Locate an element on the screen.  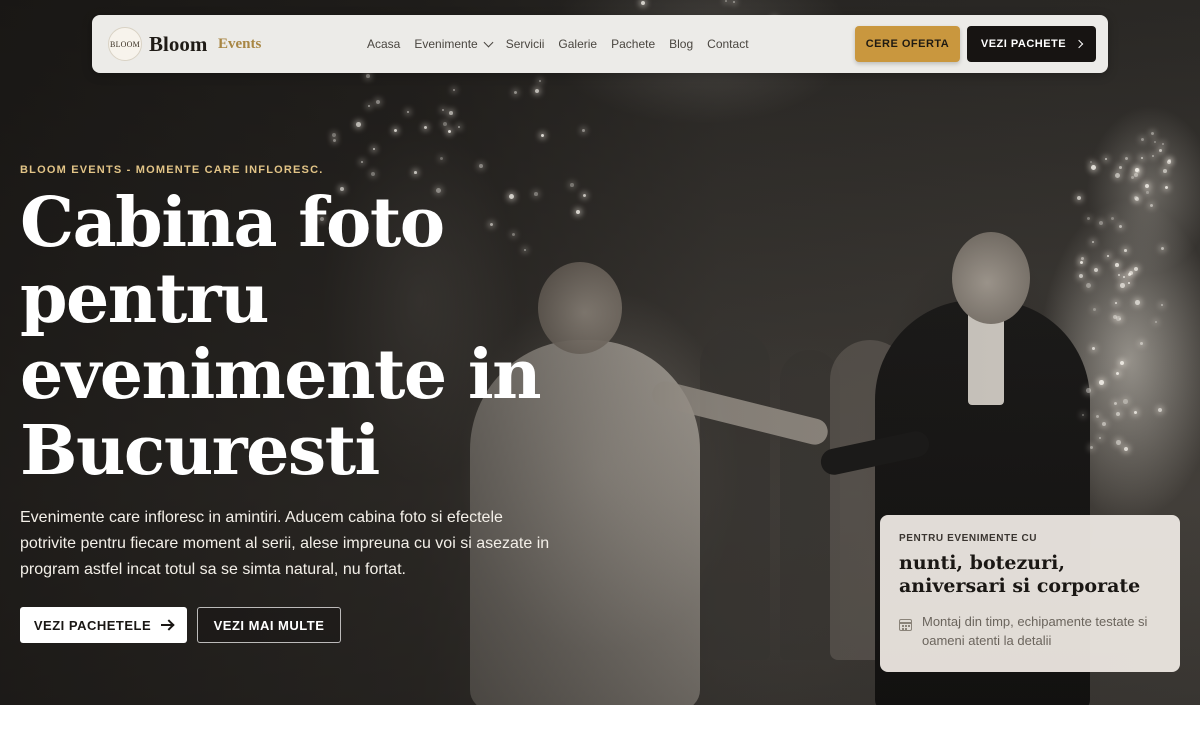
nav-link-label: Galerie is located at coordinates (578, 44).